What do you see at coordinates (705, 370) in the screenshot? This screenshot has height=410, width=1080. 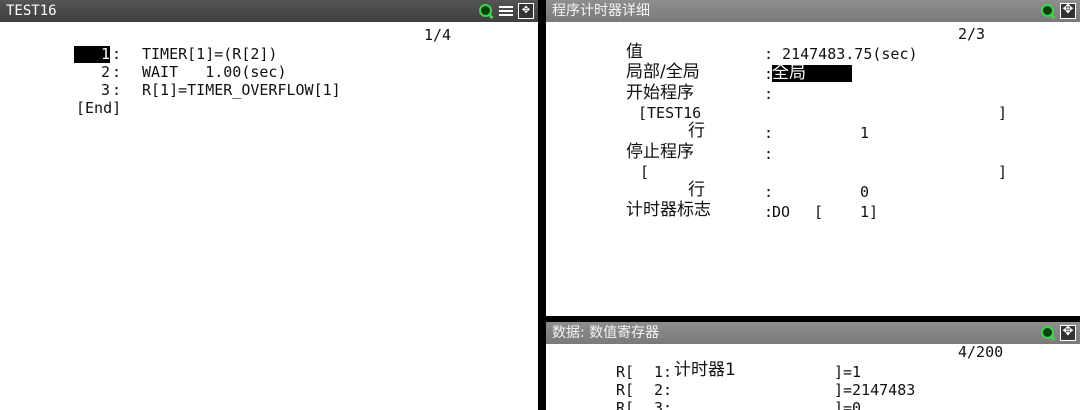 I see `register-comment: 计时器1` at bounding box center [705, 370].